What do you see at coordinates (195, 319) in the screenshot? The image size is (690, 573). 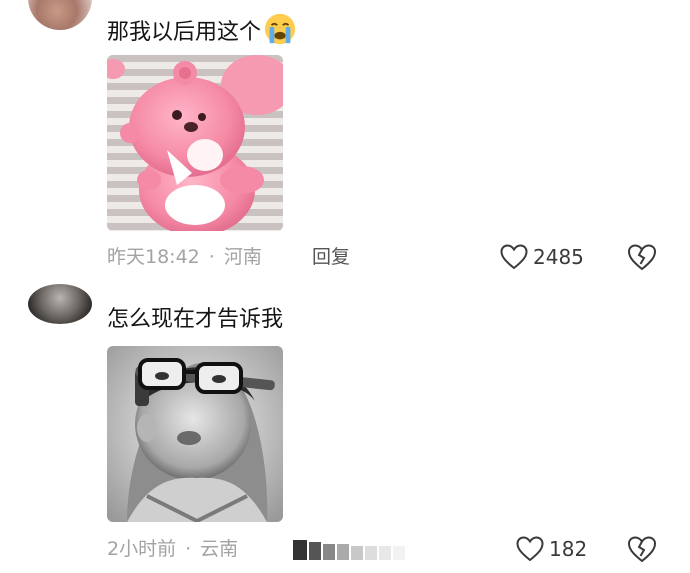 I see `comment-text: 怎么现在才告诉我` at bounding box center [195, 319].